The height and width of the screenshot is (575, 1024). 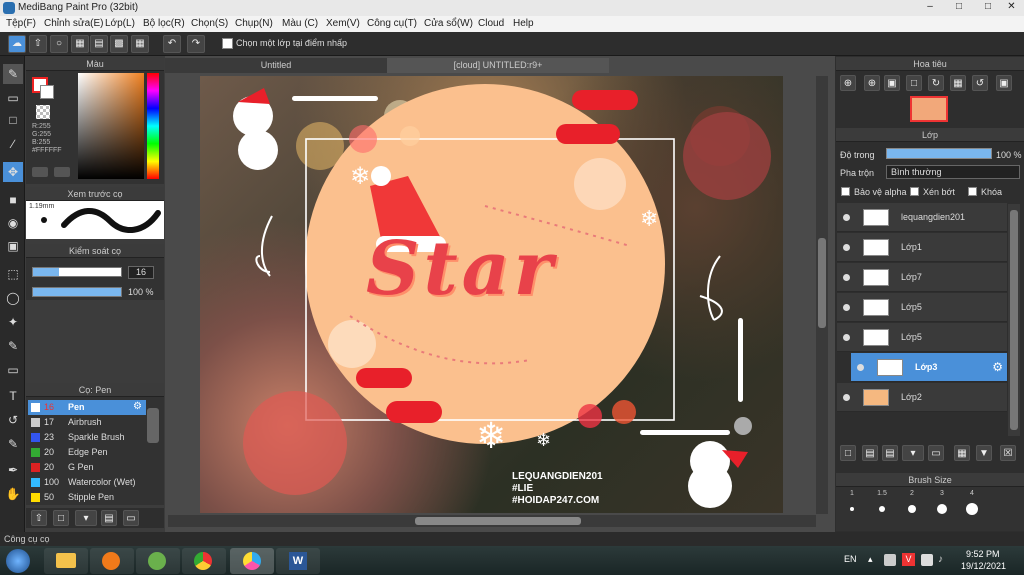 What do you see at coordinates (196, 44) in the screenshot?
I see `redo-icon: ↷` at bounding box center [196, 44].